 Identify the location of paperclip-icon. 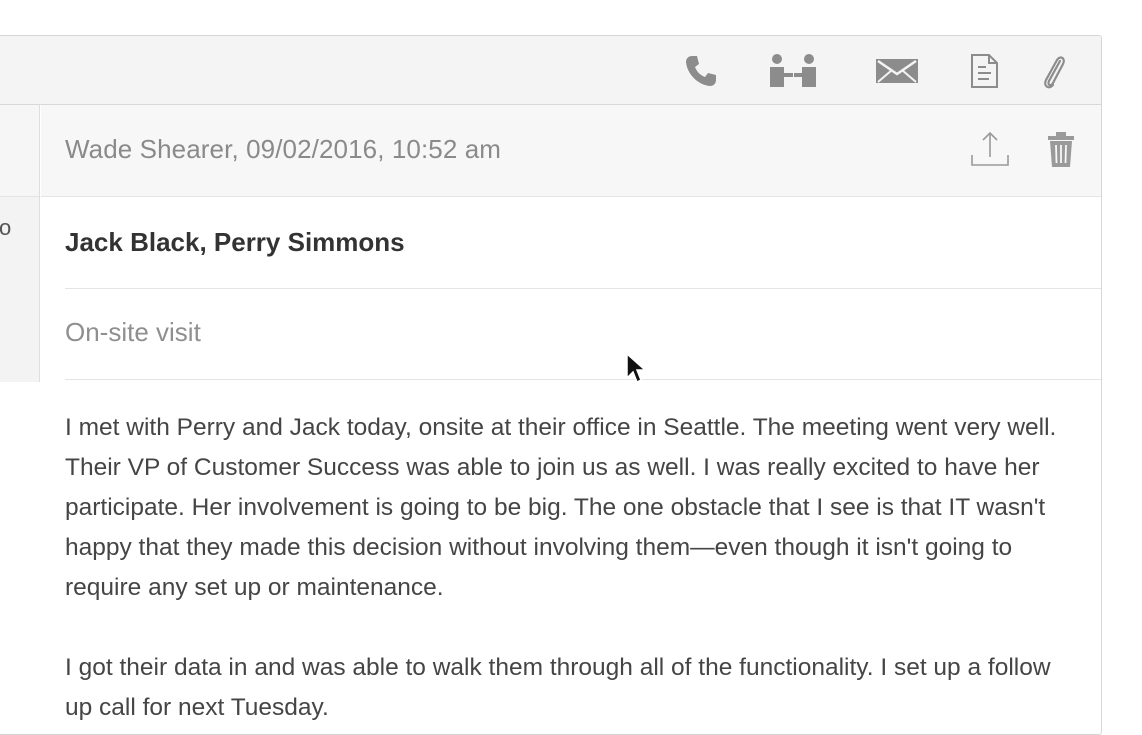
(1054, 71).